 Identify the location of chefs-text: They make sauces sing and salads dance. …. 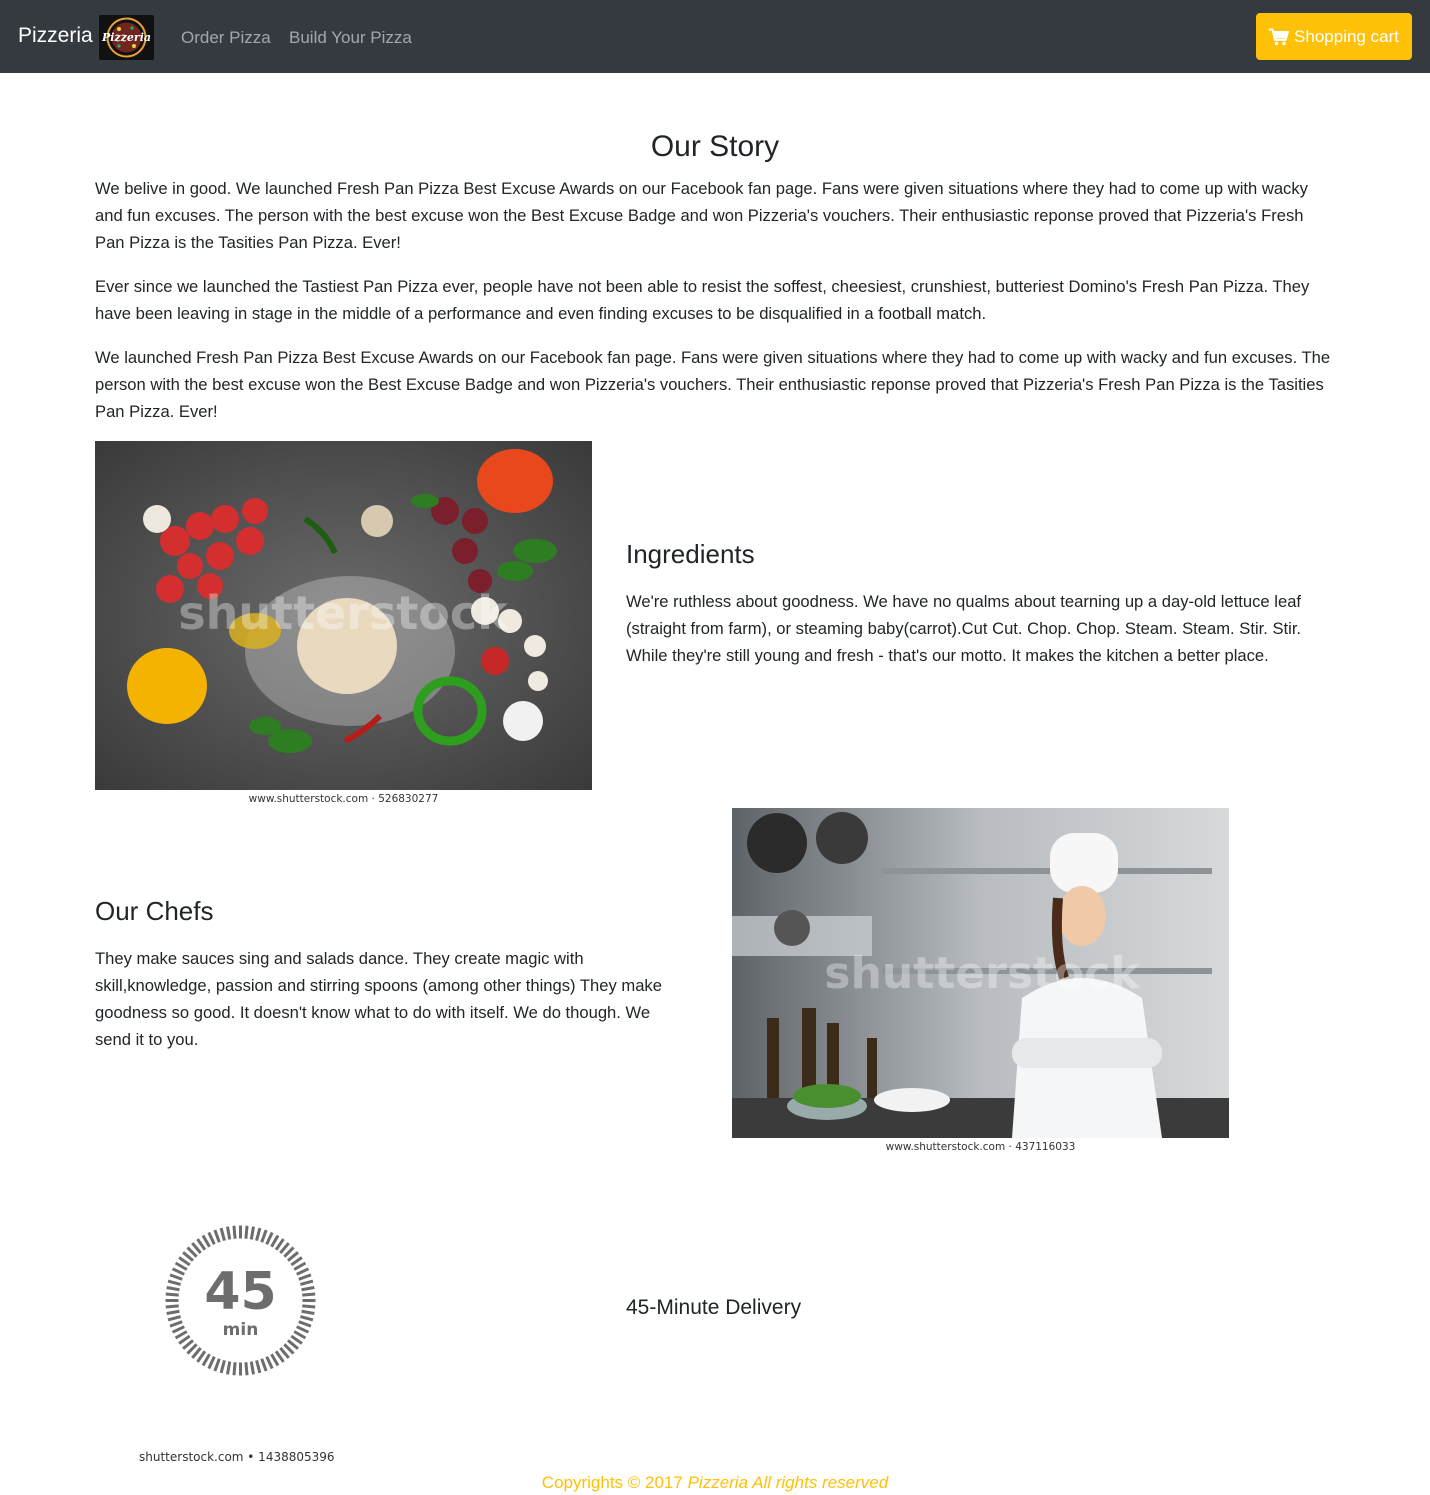
(378, 999).